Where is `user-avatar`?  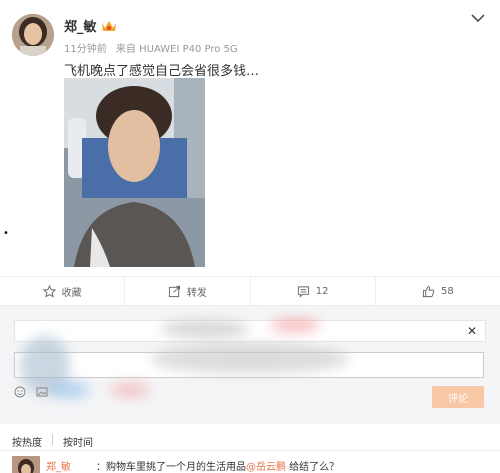 user-avatar is located at coordinates (33, 35).